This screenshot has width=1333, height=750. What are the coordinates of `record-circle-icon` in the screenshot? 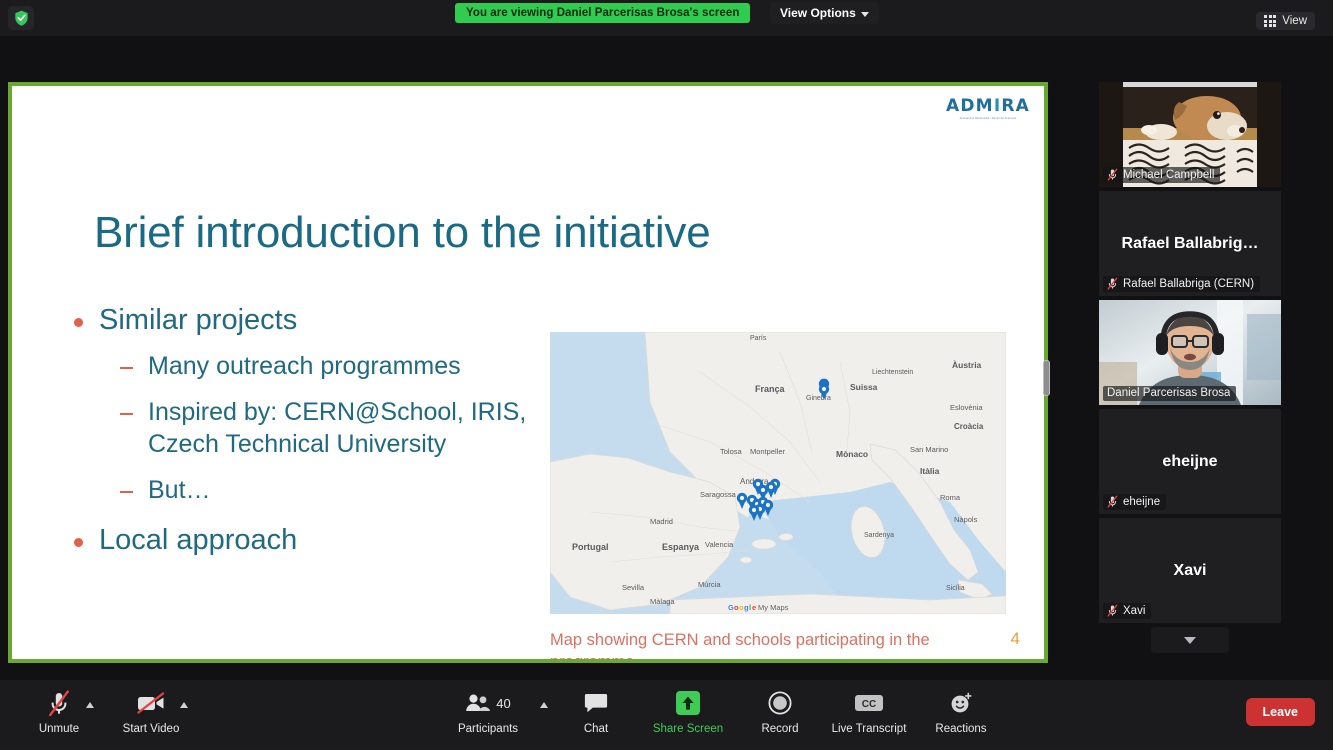 It's located at (780, 703).